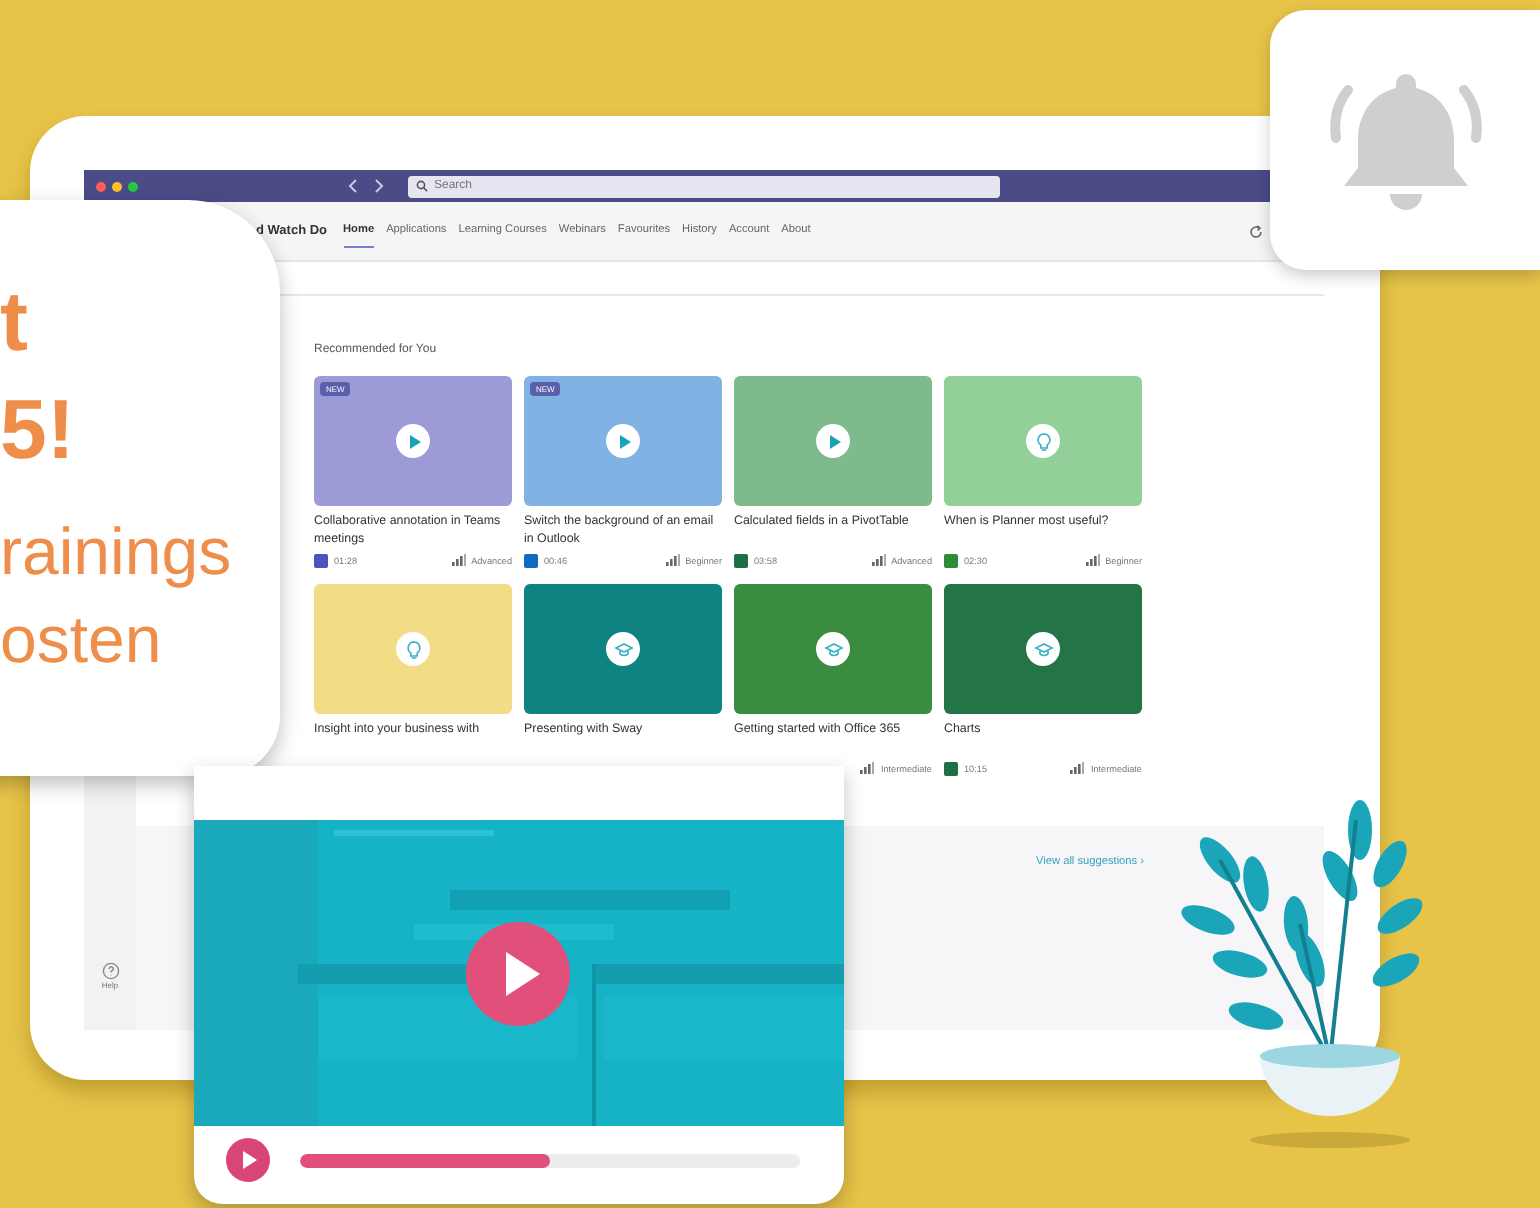 This screenshot has width=1540, height=1208. What do you see at coordinates (37, 430) in the screenshot?
I see `headline-text: 5!` at bounding box center [37, 430].